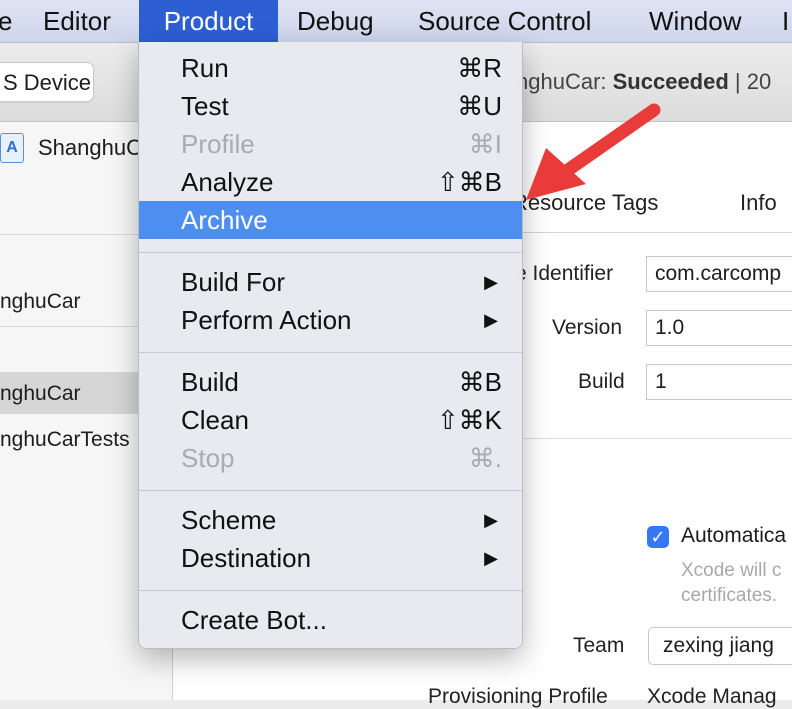 Image resolution: width=792 pixels, height=709 pixels. Describe the element at coordinates (330, 220) in the screenshot. I see `menu-item-archive: Archive` at that location.